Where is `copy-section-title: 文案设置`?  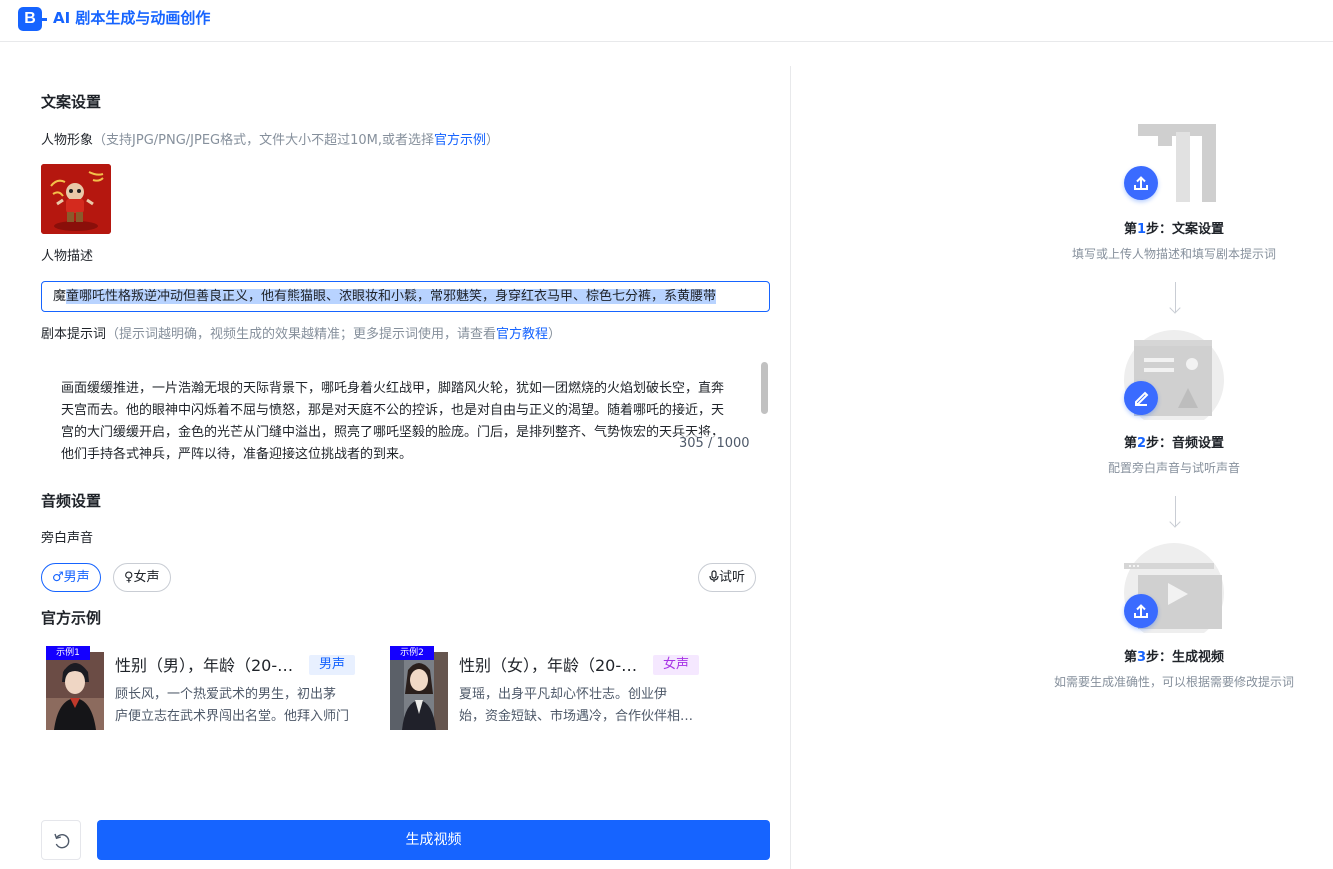
copy-section-title: 文案设置 is located at coordinates (71, 102).